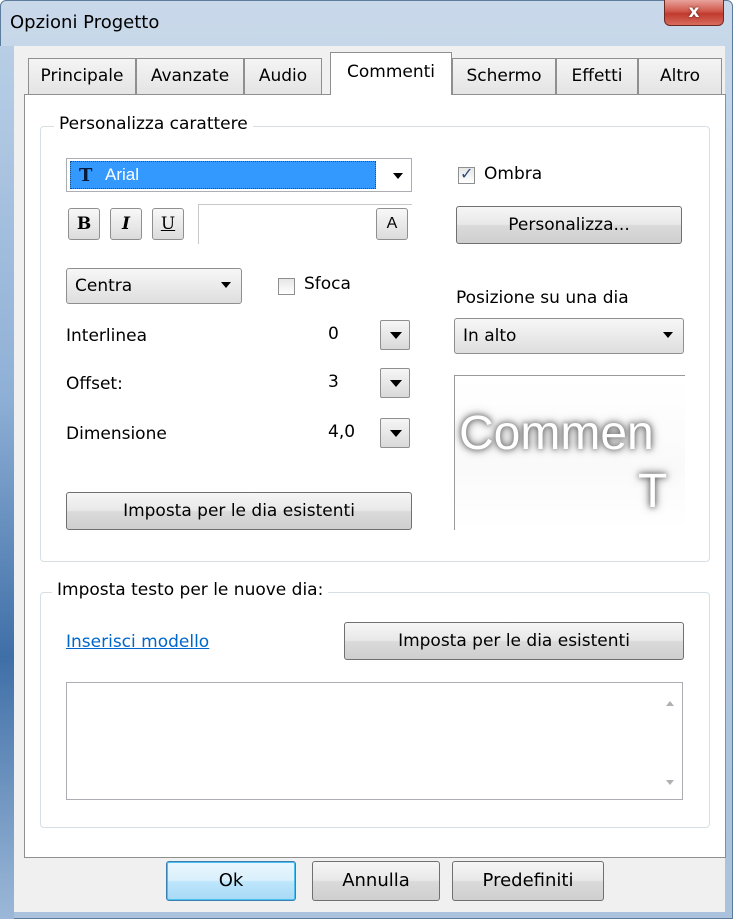 This screenshot has height=919, width=733. Describe the element at coordinates (137, 642) in the screenshot. I see `insert-template-link: Inserisci modello` at that location.